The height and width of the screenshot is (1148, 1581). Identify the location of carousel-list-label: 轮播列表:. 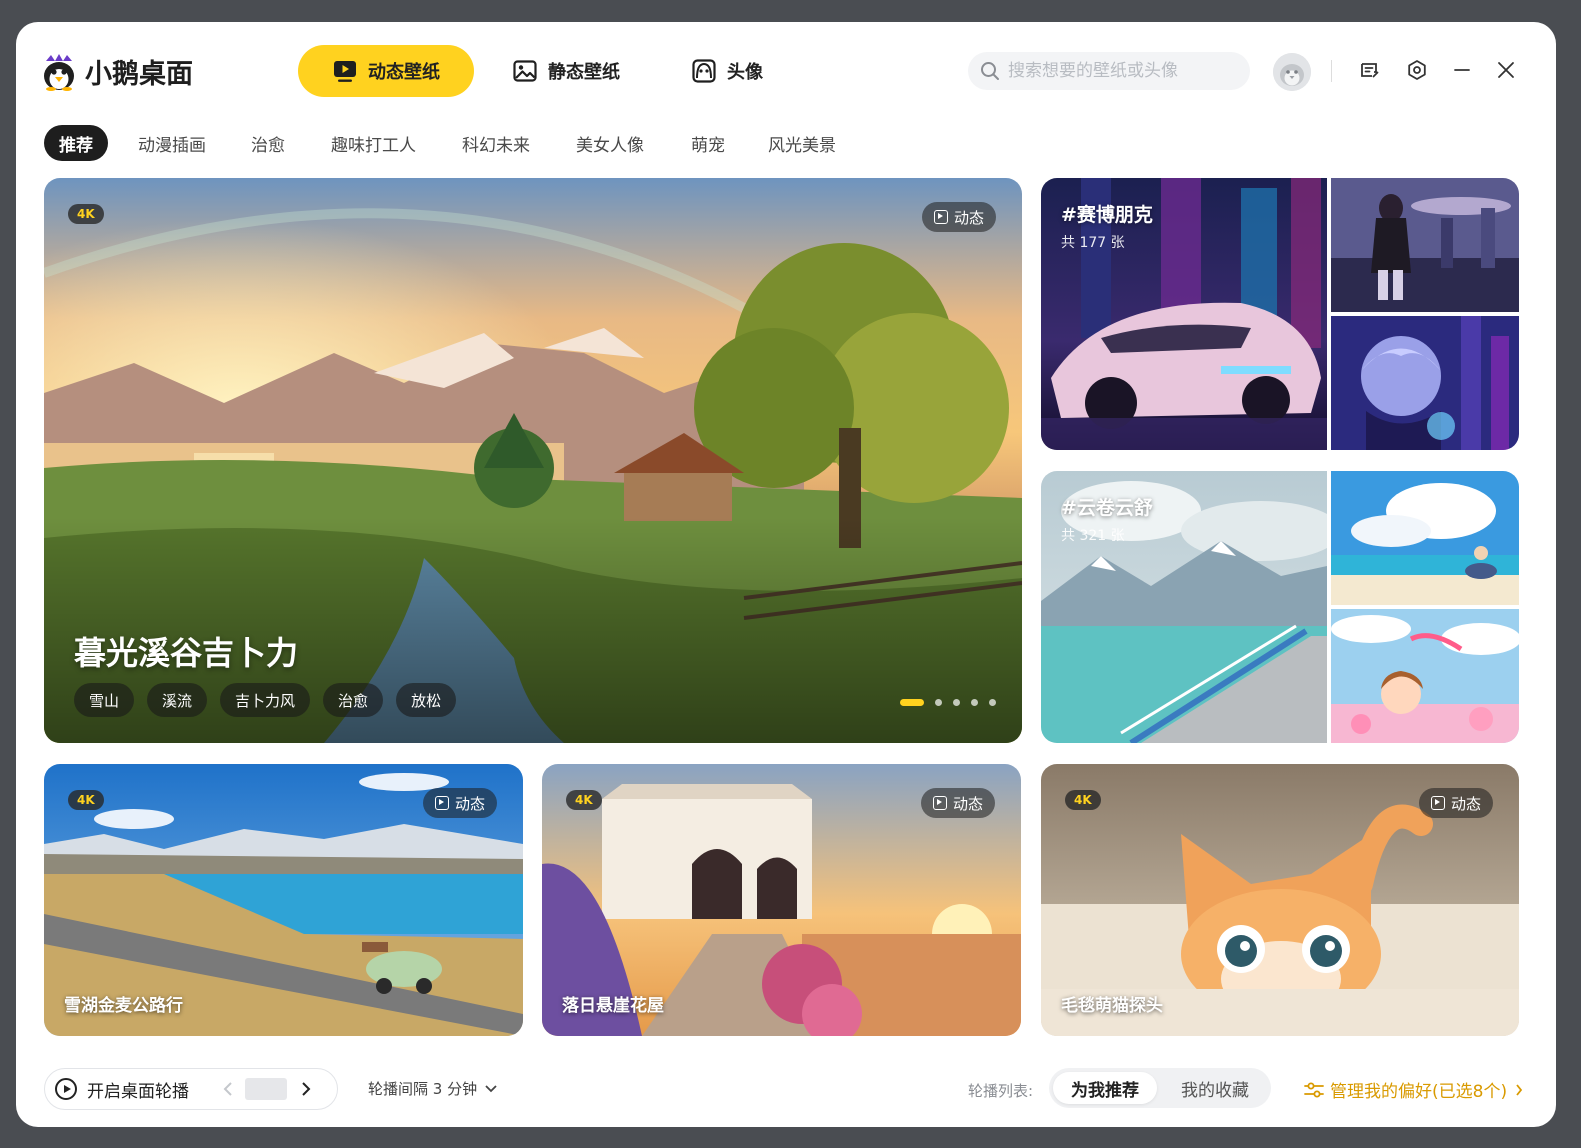
(1001, 1091).